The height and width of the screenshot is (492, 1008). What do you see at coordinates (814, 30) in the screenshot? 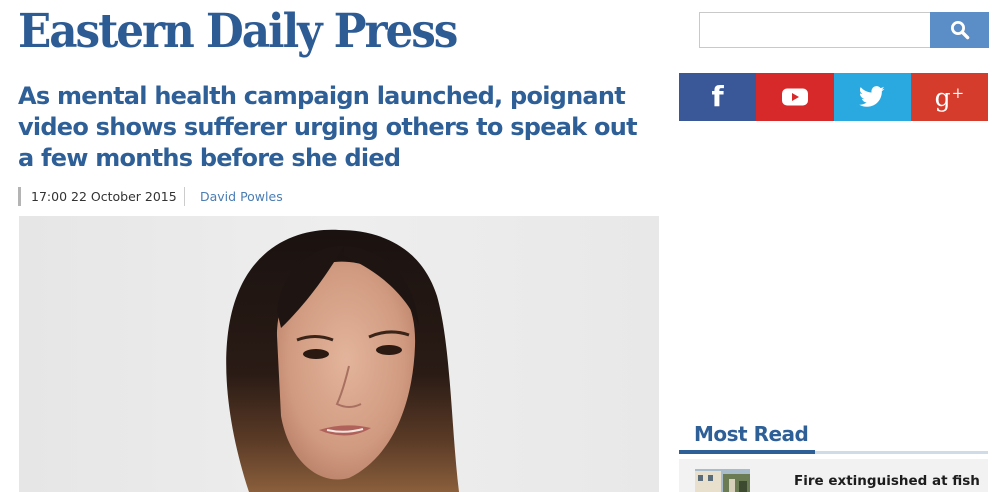
I see `search-input` at bounding box center [814, 30].